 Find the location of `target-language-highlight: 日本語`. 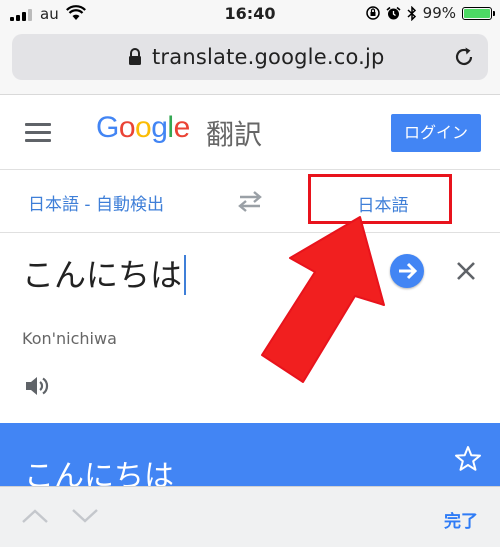

target-language-highlight: 日本語 is located at coordinates (380, 199).